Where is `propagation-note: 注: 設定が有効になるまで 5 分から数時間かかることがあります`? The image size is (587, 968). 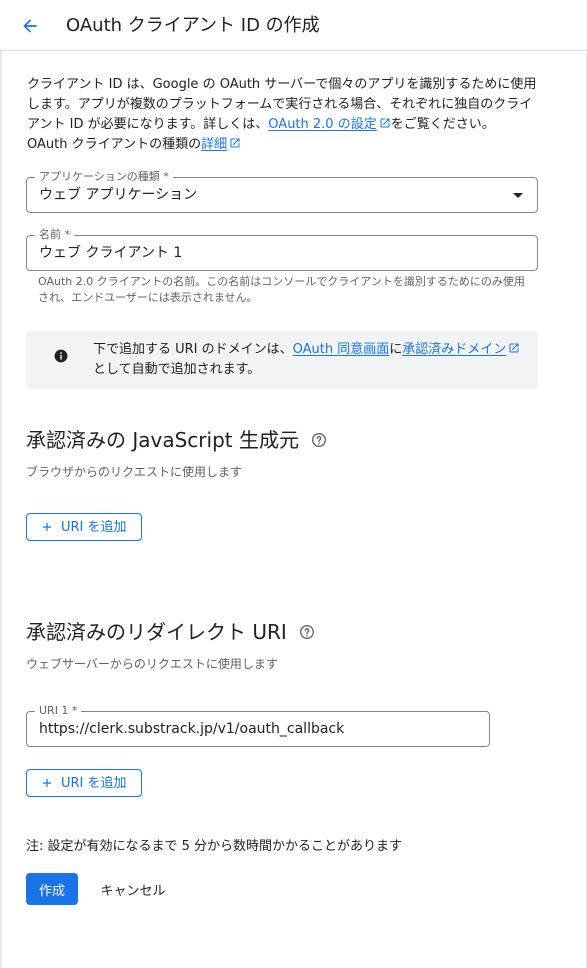 propagation-note: 注: 設定が有効になるまで 5 分から数時間かかることがあります is located at coordinates (214, 846).